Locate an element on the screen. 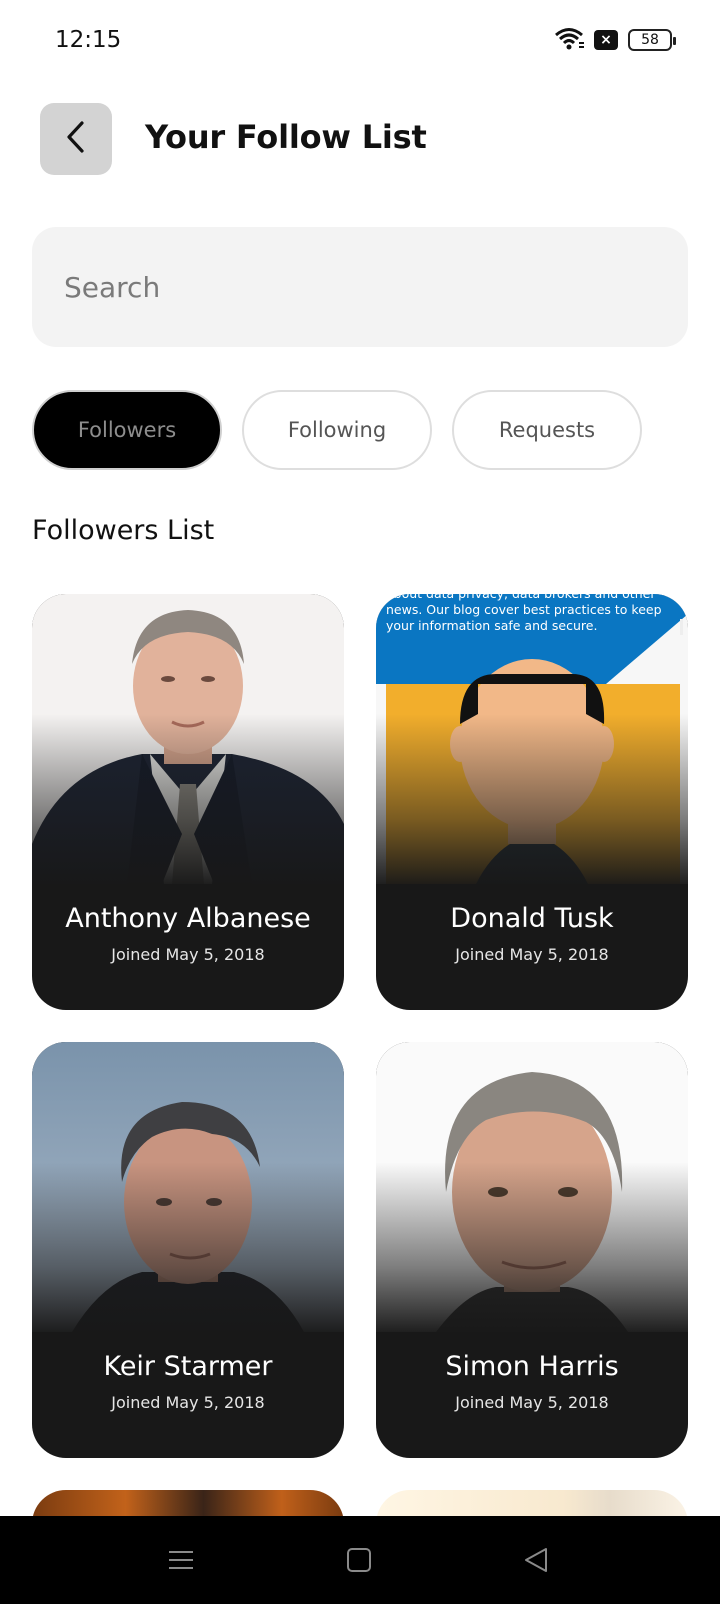  status-bar: 12:15 × 58 is located at coordinates (360, 42).